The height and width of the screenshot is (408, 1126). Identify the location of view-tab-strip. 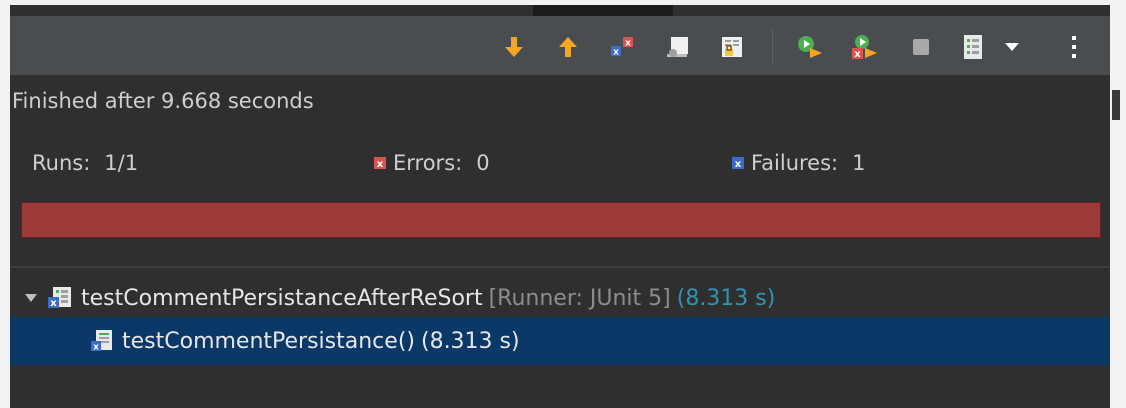
(560, 10).